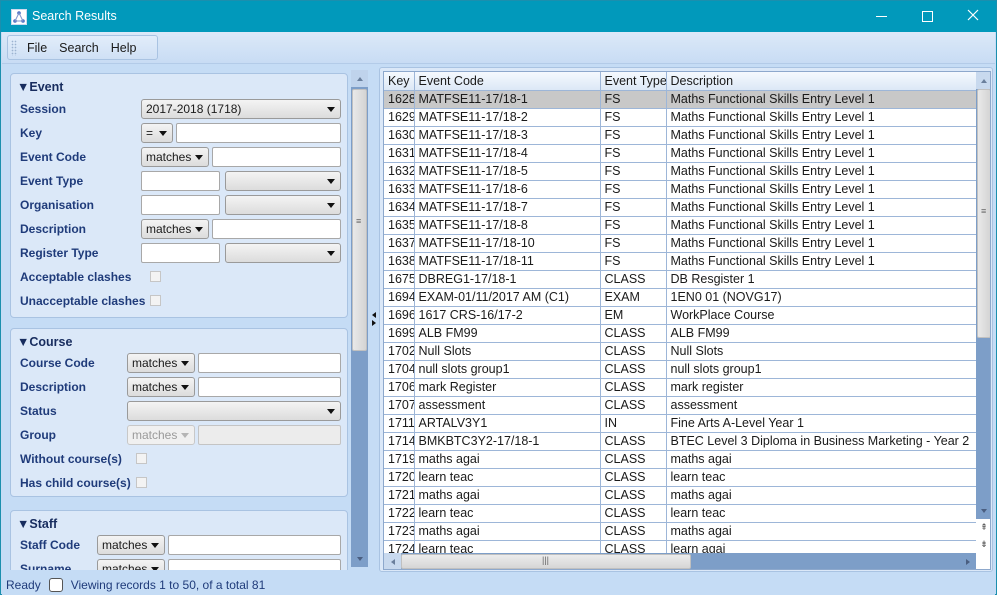  What do you see at coordinates (680, 351) in the screenshot?
I see `table-row: 1702 Null Slots CLASS Null Slots` at bounding box center [680, 351].